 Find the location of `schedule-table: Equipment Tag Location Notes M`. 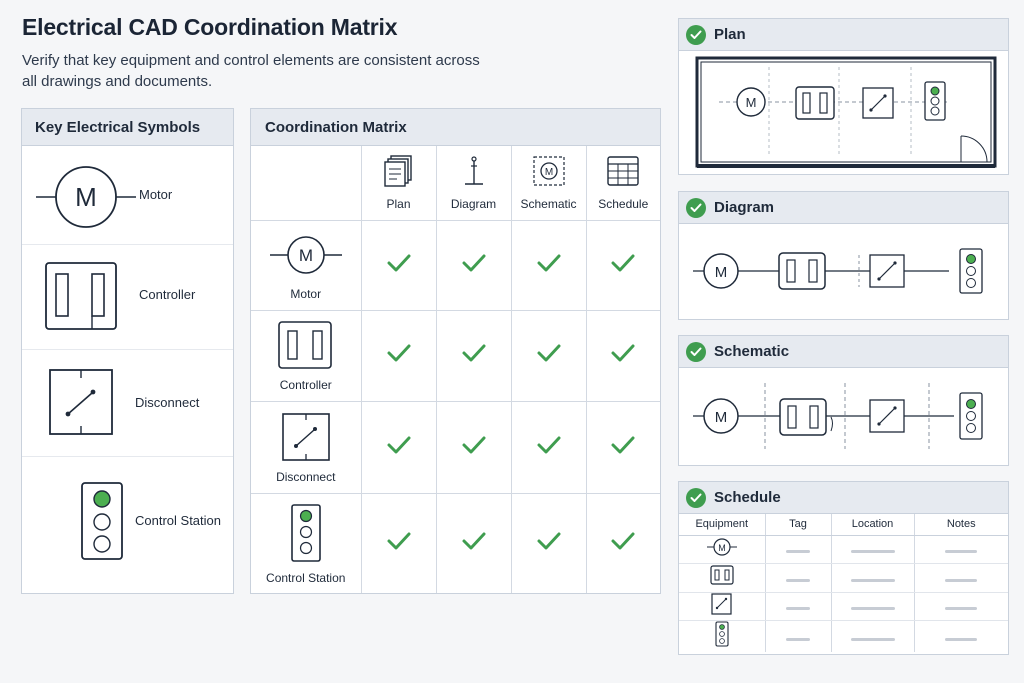

schedule-table: Equipment Tag Location Notes M is located at coordinates (843, 583).